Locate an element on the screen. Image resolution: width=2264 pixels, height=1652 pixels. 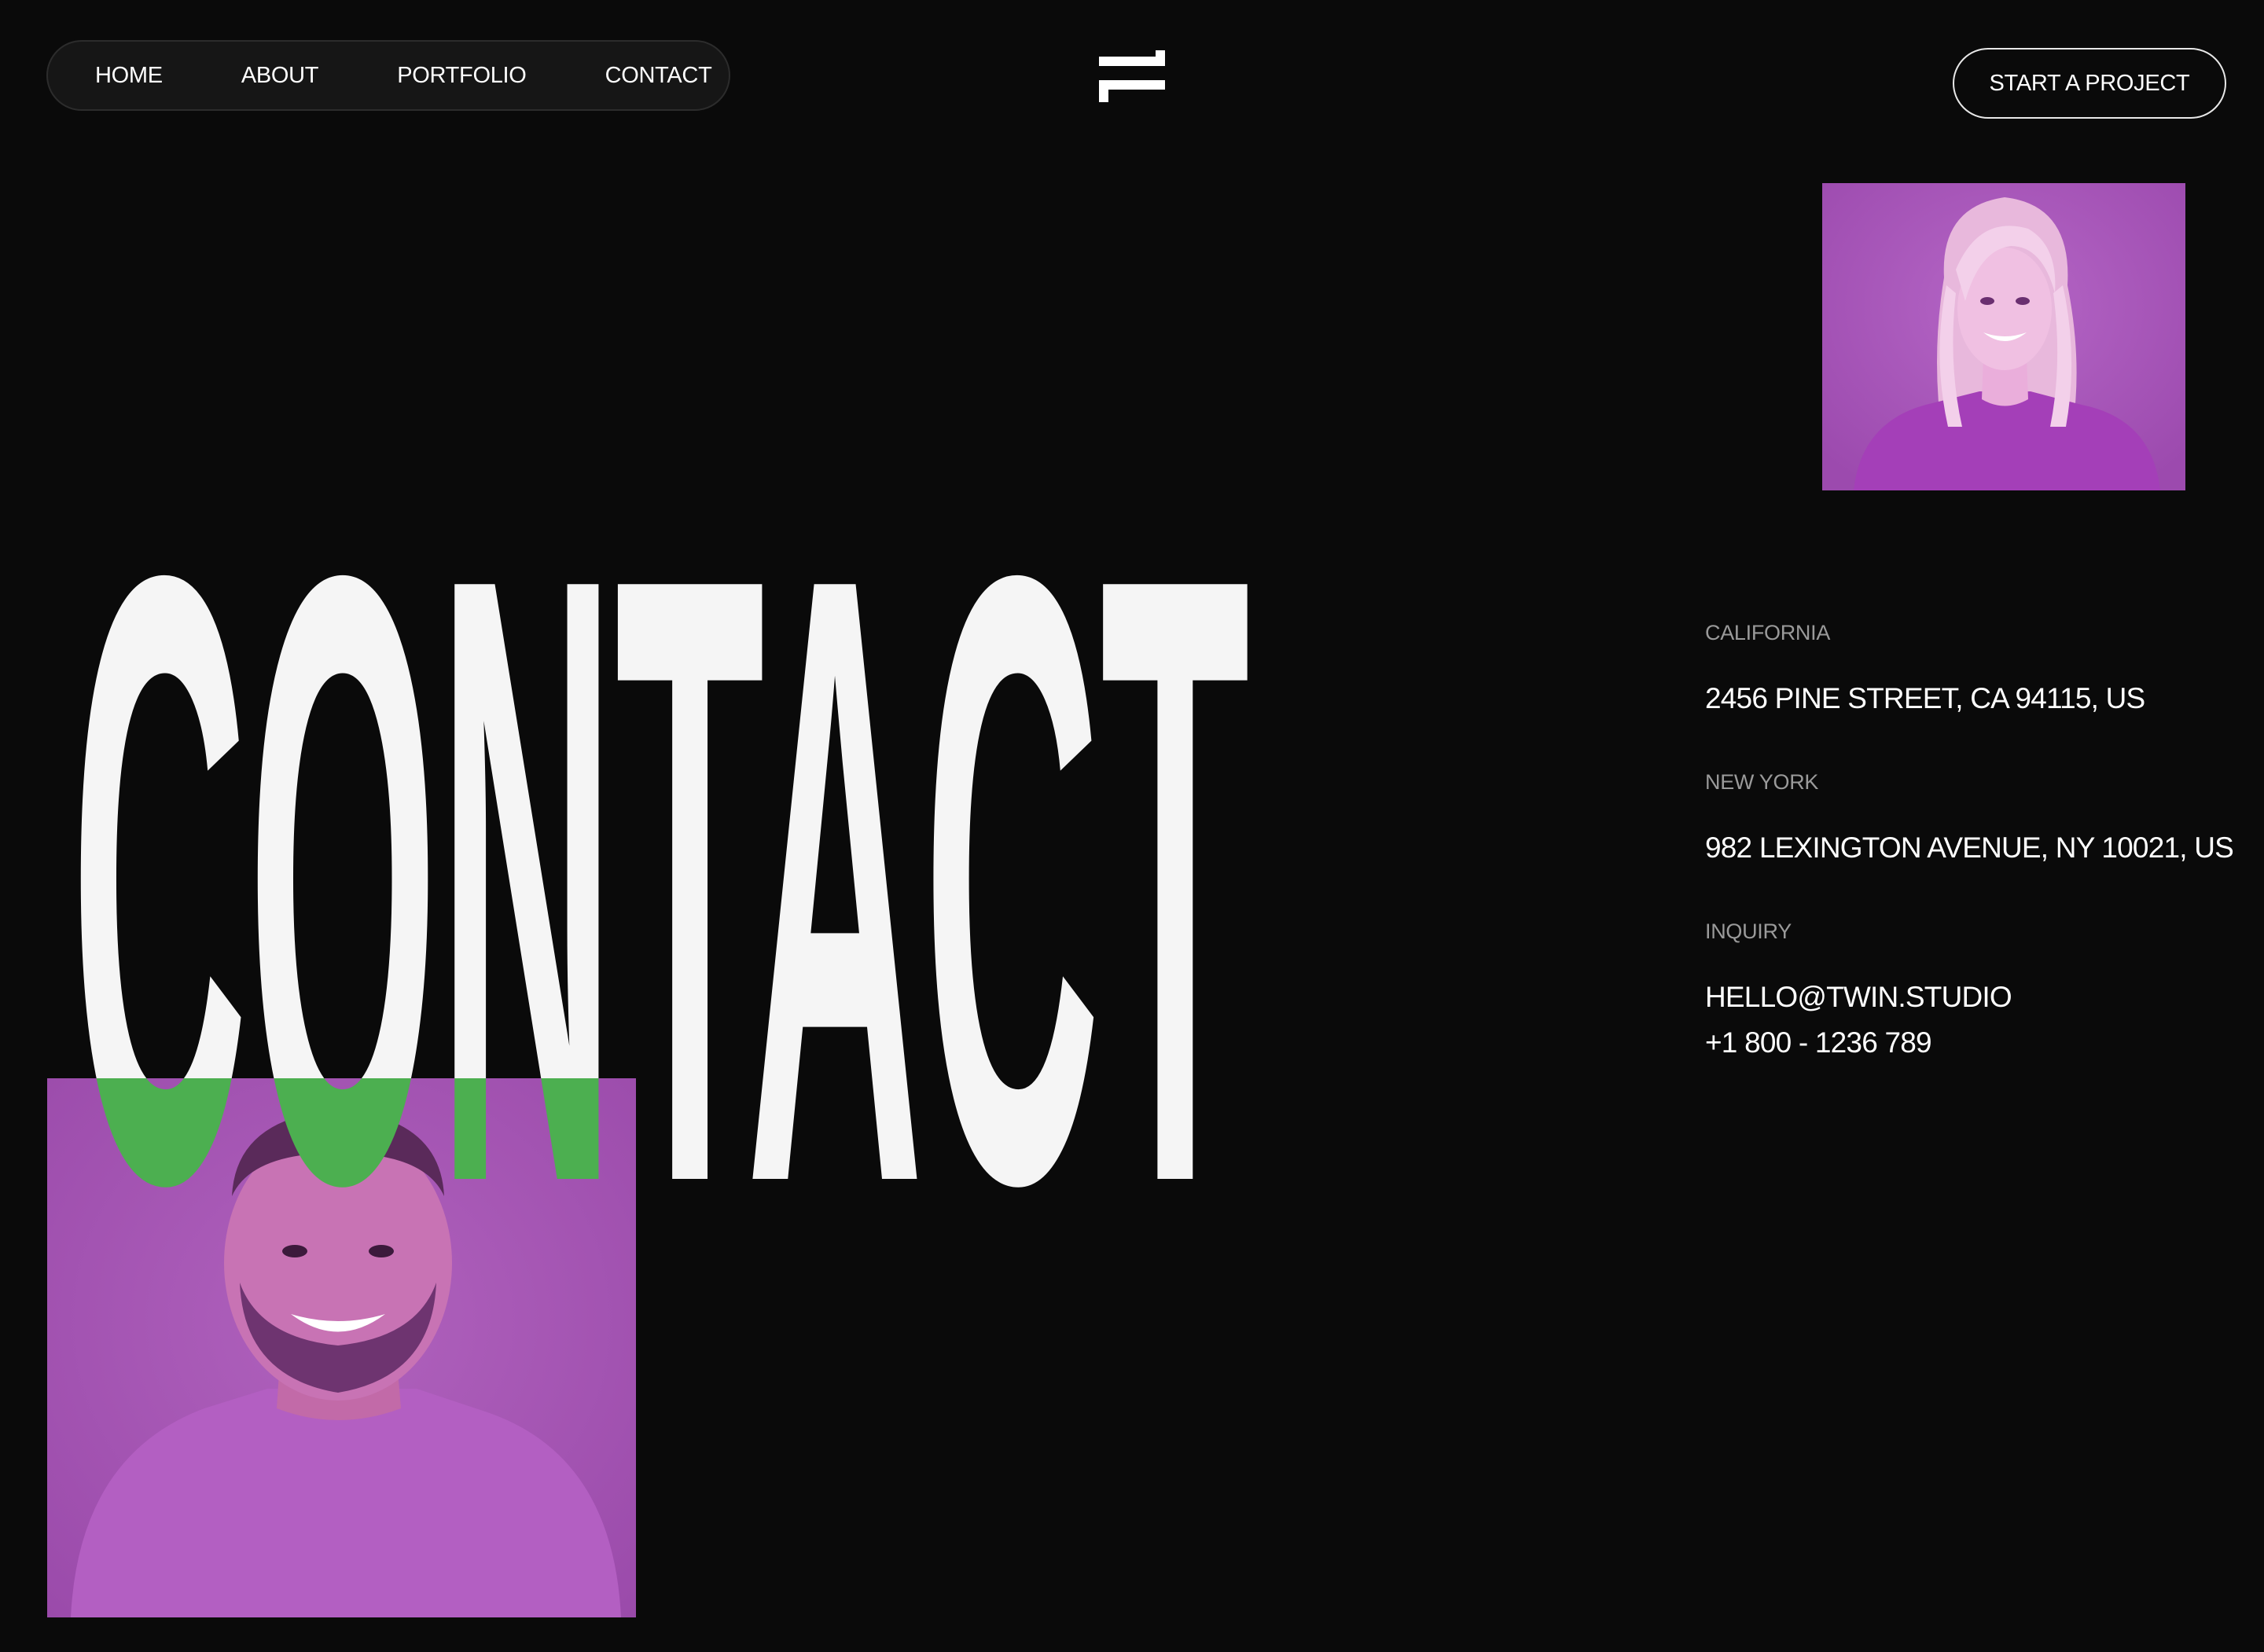
portrait-photo-woman is located at coordinates (2003, 337).